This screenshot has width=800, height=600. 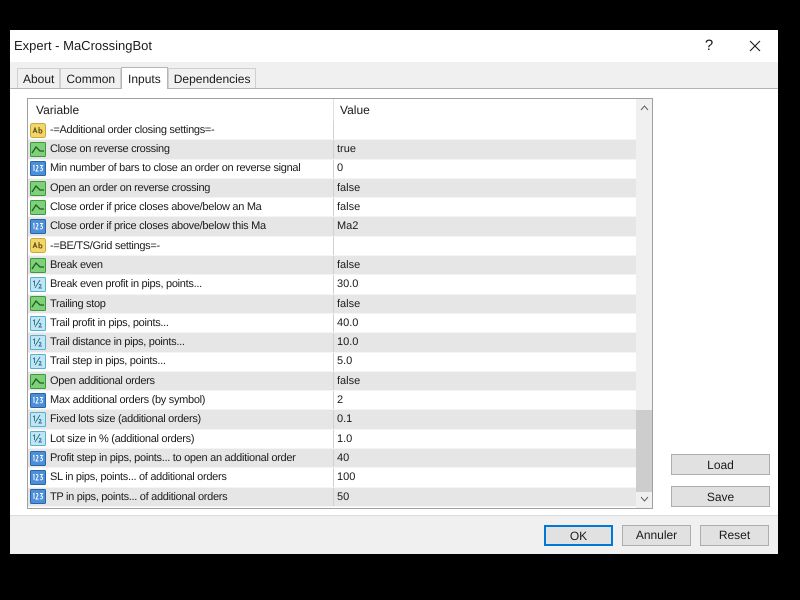 What do you see at coordinates (76, 265) in the screenshot?
I see `variable-name: Break even` at bounding box center [76, 265].